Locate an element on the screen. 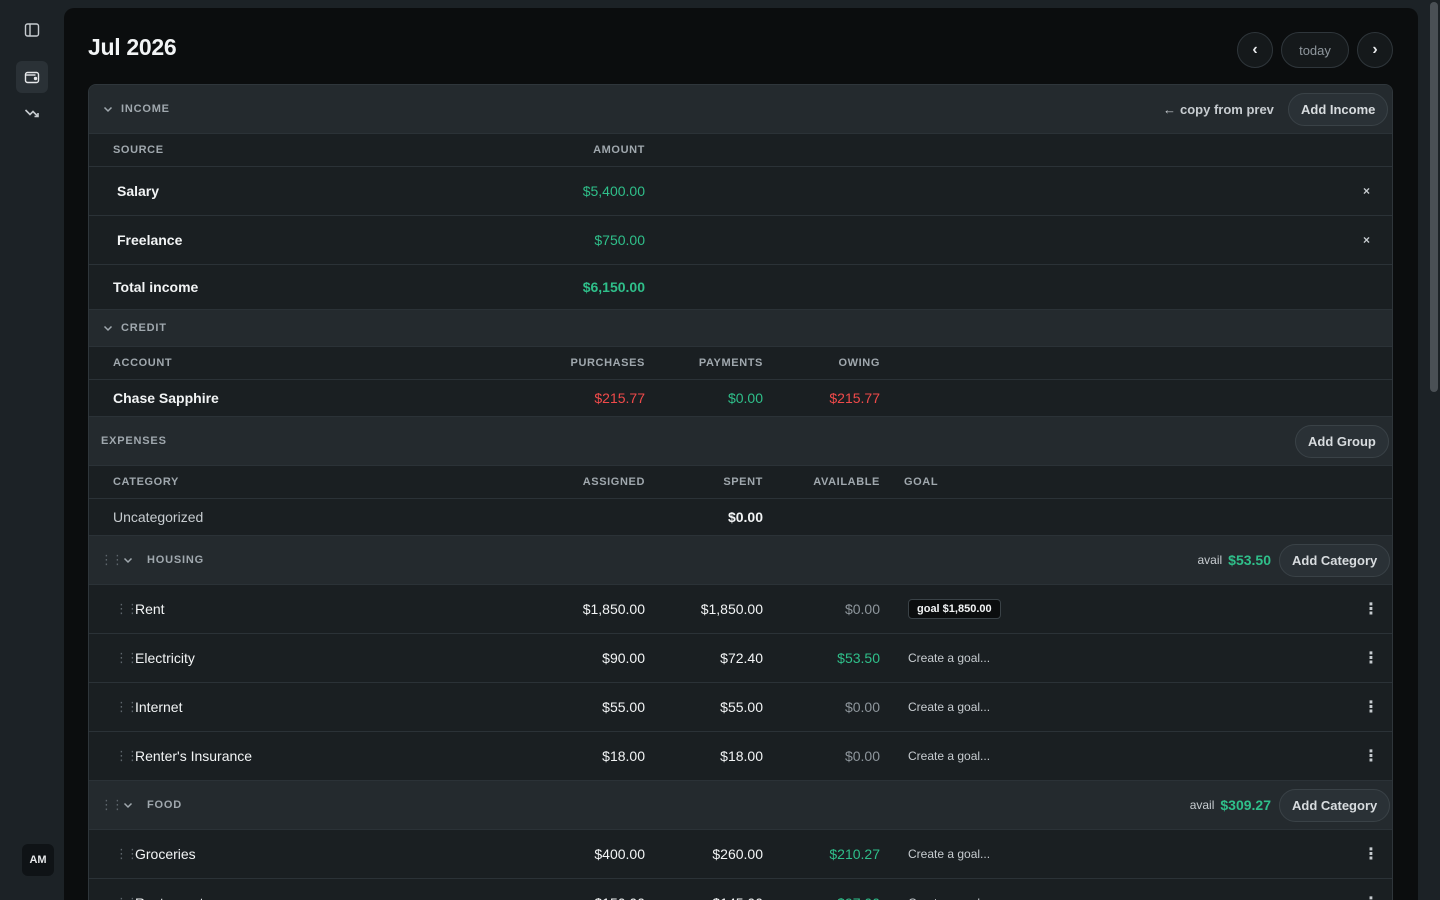 Image resolution: width=1440 pixels, height=900 pixels. category-name: Rent is located at coordinates (150, 609).